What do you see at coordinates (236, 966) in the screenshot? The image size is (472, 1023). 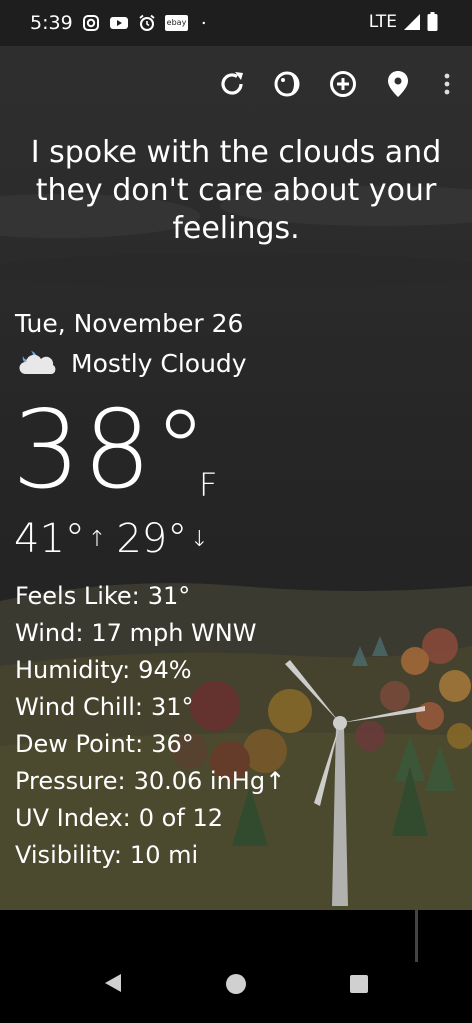 I see `system-nav-bar` at bounding box center [236, 966].